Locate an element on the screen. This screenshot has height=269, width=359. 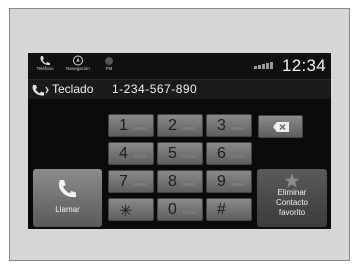
call-button-label: Llamar is located at coordinates (67, 209).